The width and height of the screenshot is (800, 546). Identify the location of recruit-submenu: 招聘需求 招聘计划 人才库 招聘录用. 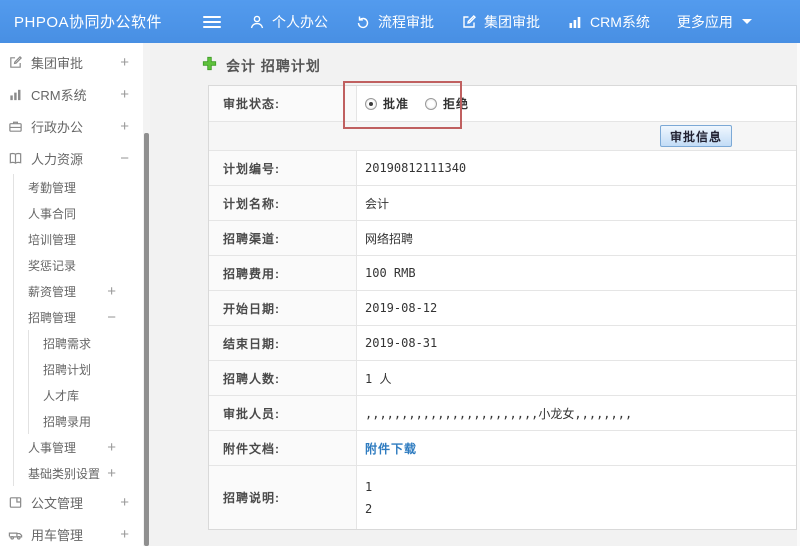
(89, 382).